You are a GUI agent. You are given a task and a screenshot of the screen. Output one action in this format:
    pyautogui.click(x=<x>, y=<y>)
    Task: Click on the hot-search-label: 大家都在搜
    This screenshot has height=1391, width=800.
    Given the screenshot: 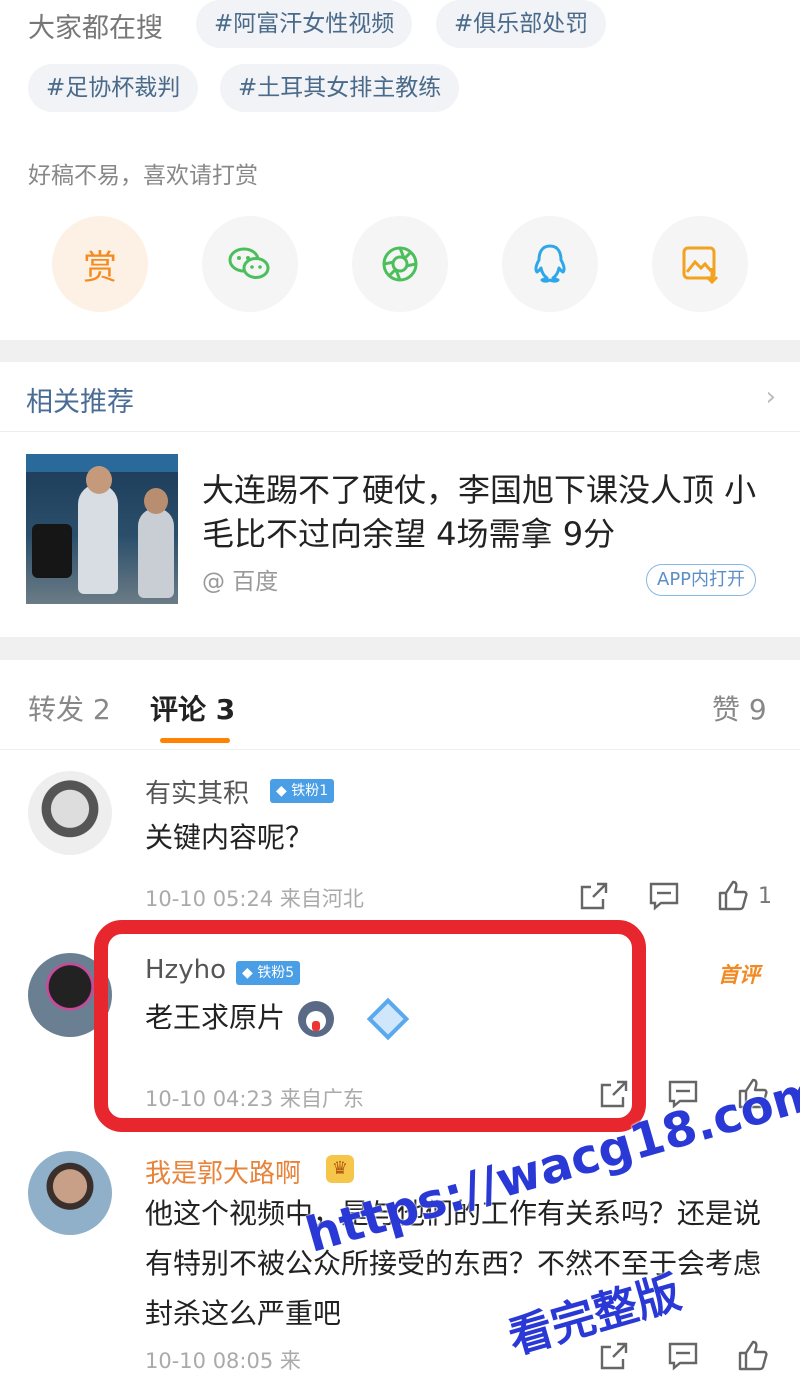 What is the action you would take?
    pyautogui.click(x=95, y=28)
    